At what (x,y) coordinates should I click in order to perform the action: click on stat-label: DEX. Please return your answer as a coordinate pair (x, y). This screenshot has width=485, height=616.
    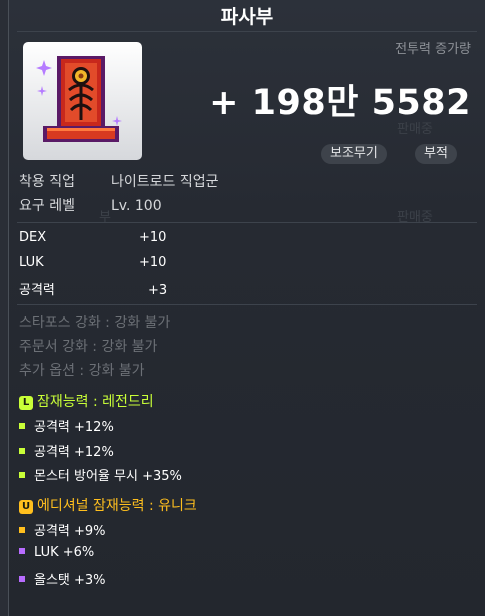
    Looking at the image, I should click on (33, 237).